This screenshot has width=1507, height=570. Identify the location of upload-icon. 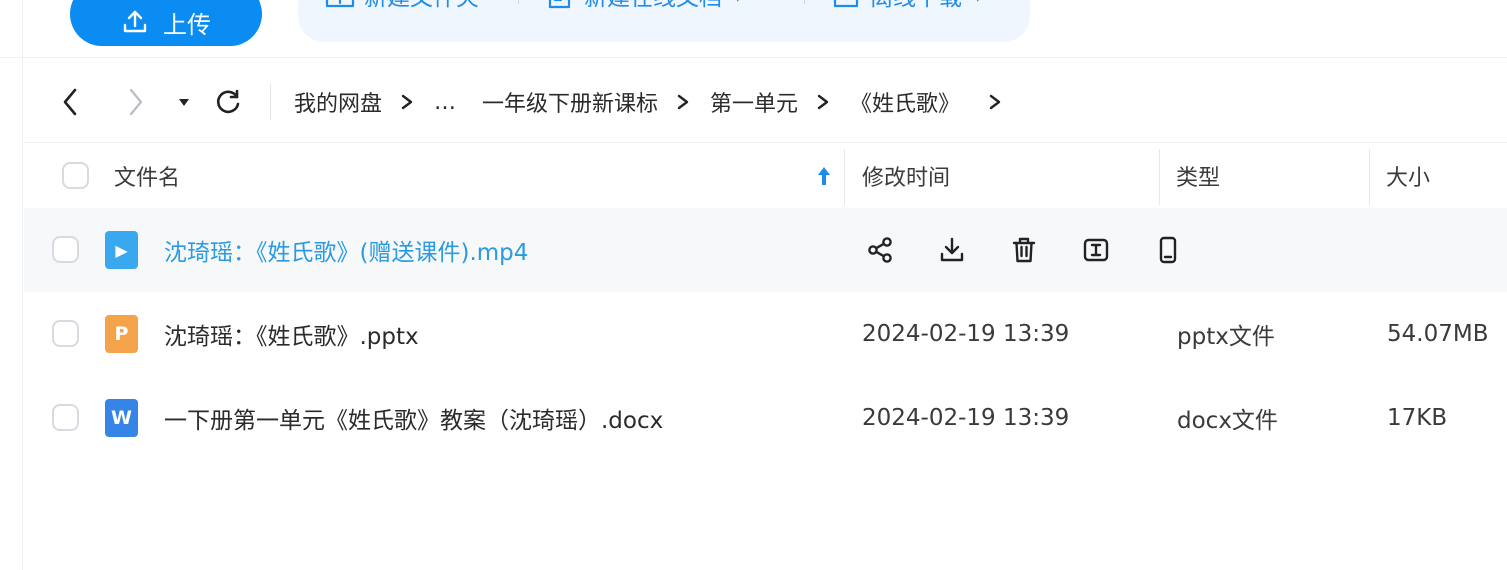
(135, 21).